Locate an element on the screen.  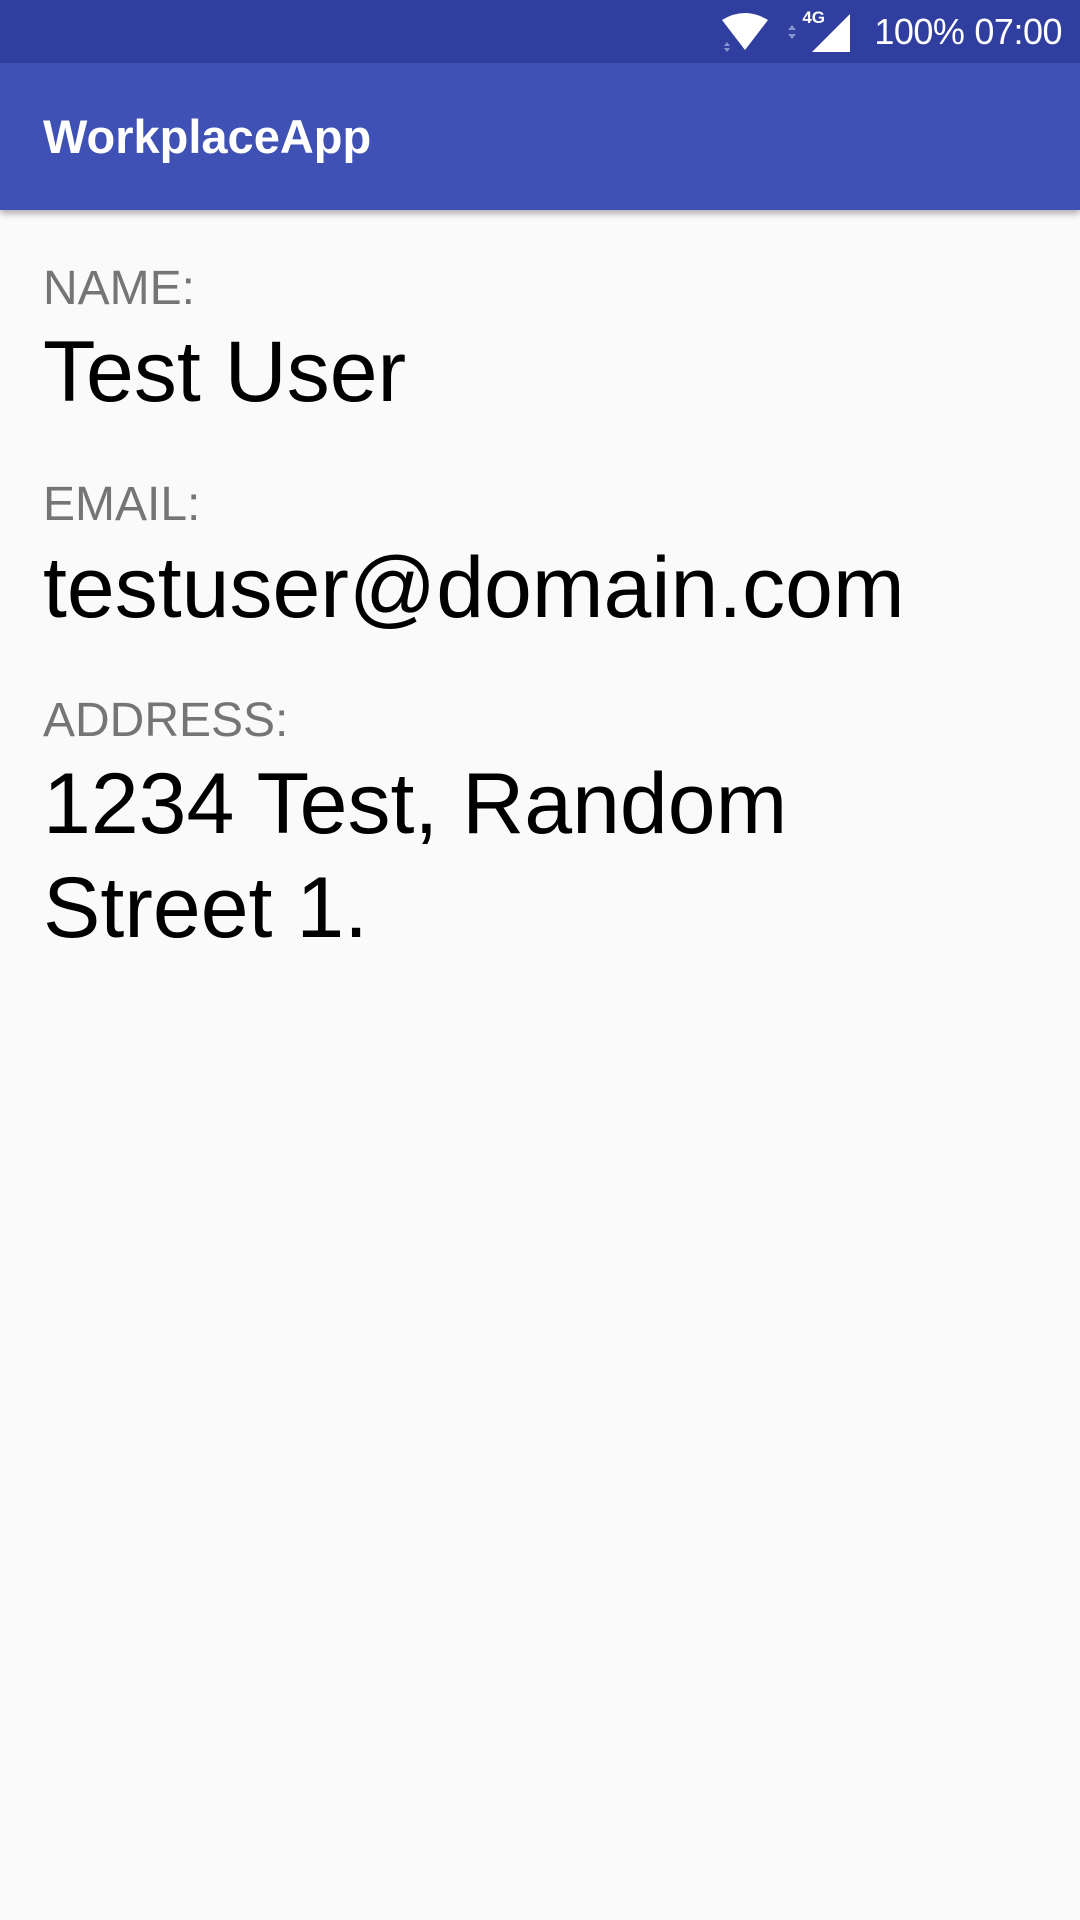
status-icons: 4G 100% 07:00 is located at coordinates (891, 31).